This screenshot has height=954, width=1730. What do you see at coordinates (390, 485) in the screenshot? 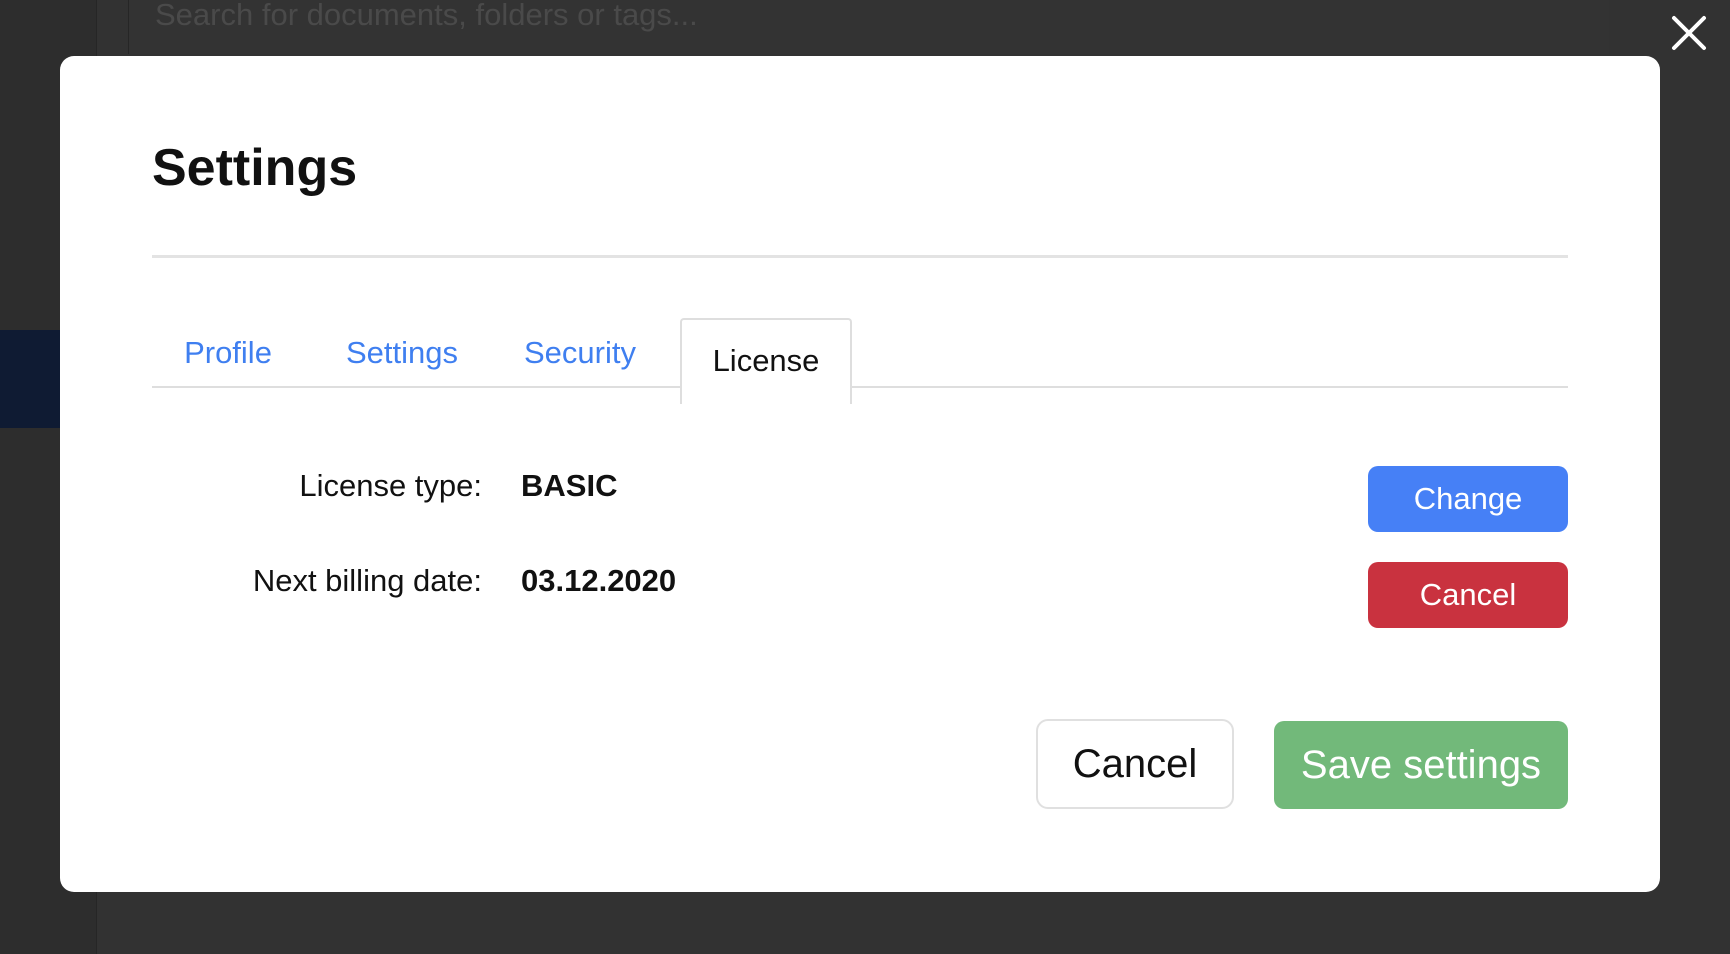
I see `license-type-label: License type:` at bounding box center [390, 485].